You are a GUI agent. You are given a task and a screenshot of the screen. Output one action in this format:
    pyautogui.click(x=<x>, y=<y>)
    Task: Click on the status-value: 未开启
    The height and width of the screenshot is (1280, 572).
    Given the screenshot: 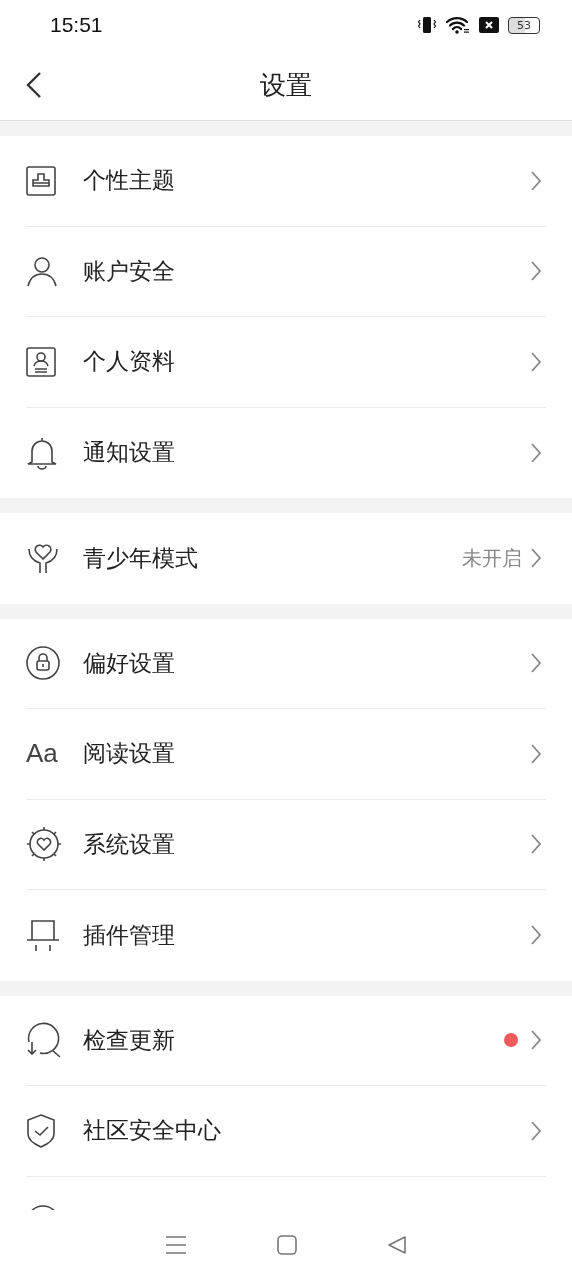 What is the action you would take?
    pyautogui.click(x=492, y=558)
    